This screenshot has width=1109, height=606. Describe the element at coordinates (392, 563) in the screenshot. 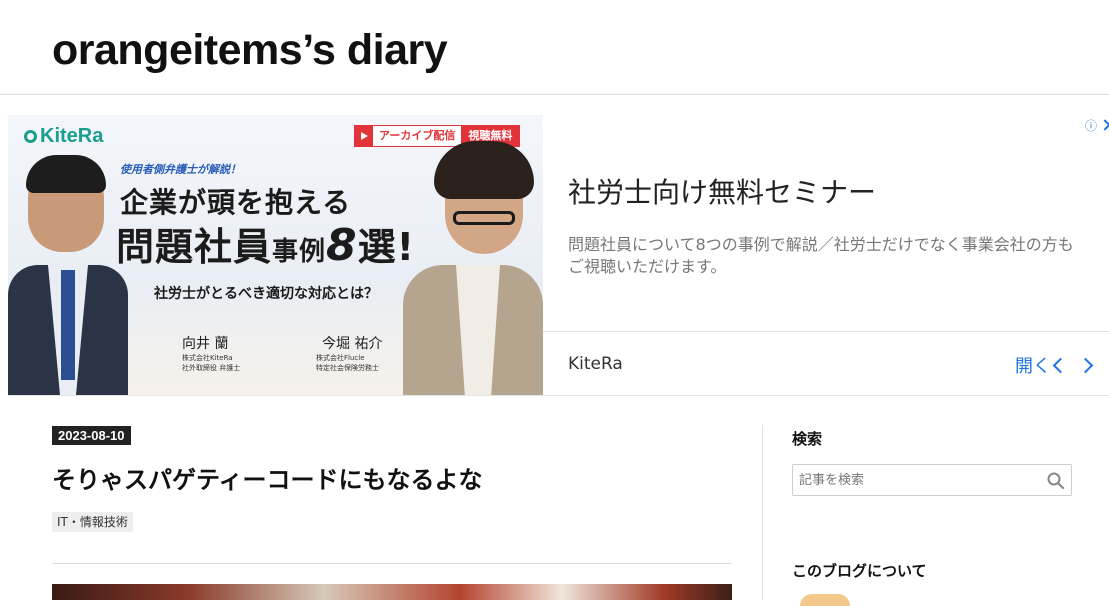

I see `divider` at that location.